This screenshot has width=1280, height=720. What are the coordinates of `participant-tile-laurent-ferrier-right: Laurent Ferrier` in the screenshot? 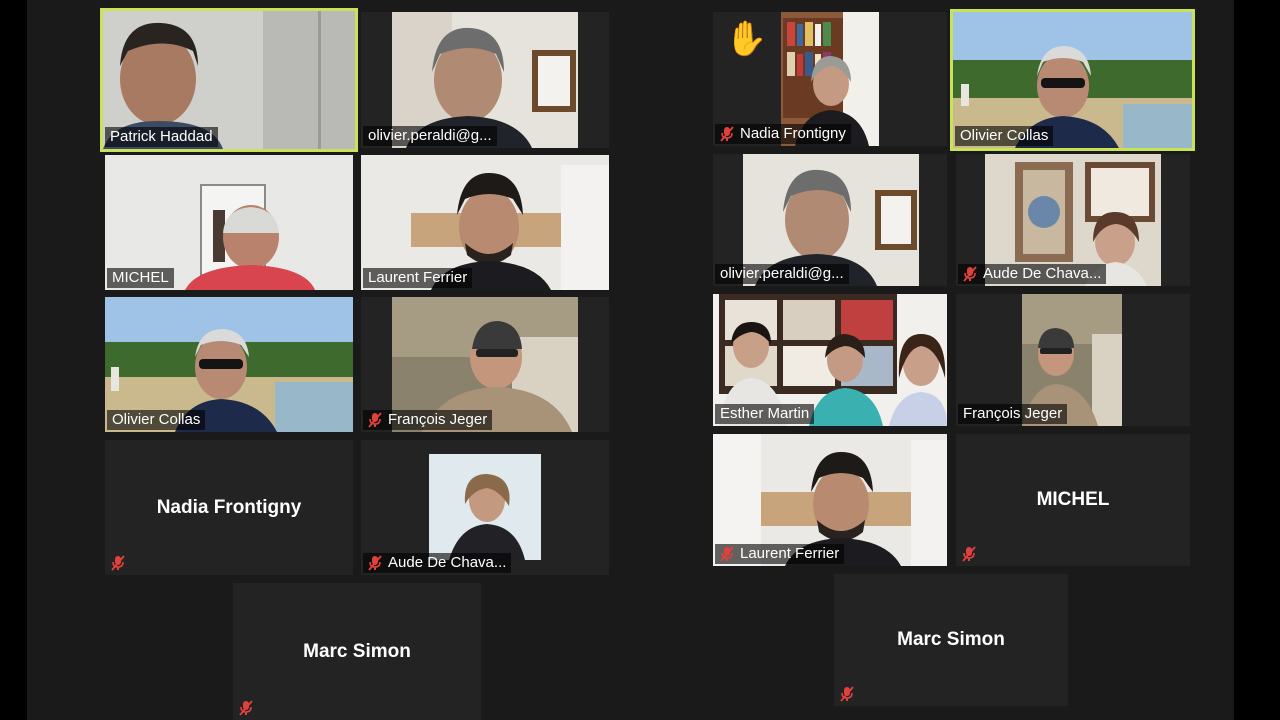 It's located at (830, 500).